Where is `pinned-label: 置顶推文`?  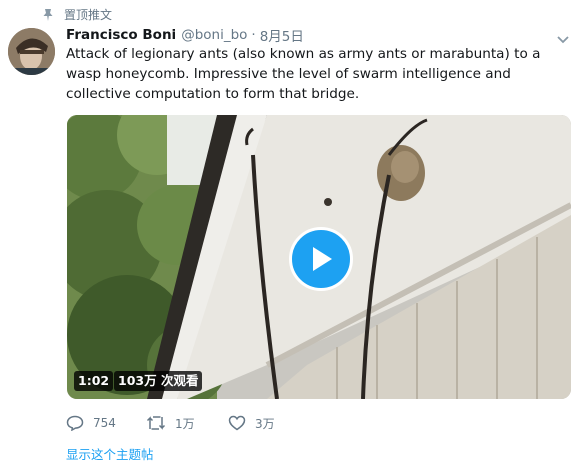
pinned-label: 置顶推文 is located at coordinates (88, 14).